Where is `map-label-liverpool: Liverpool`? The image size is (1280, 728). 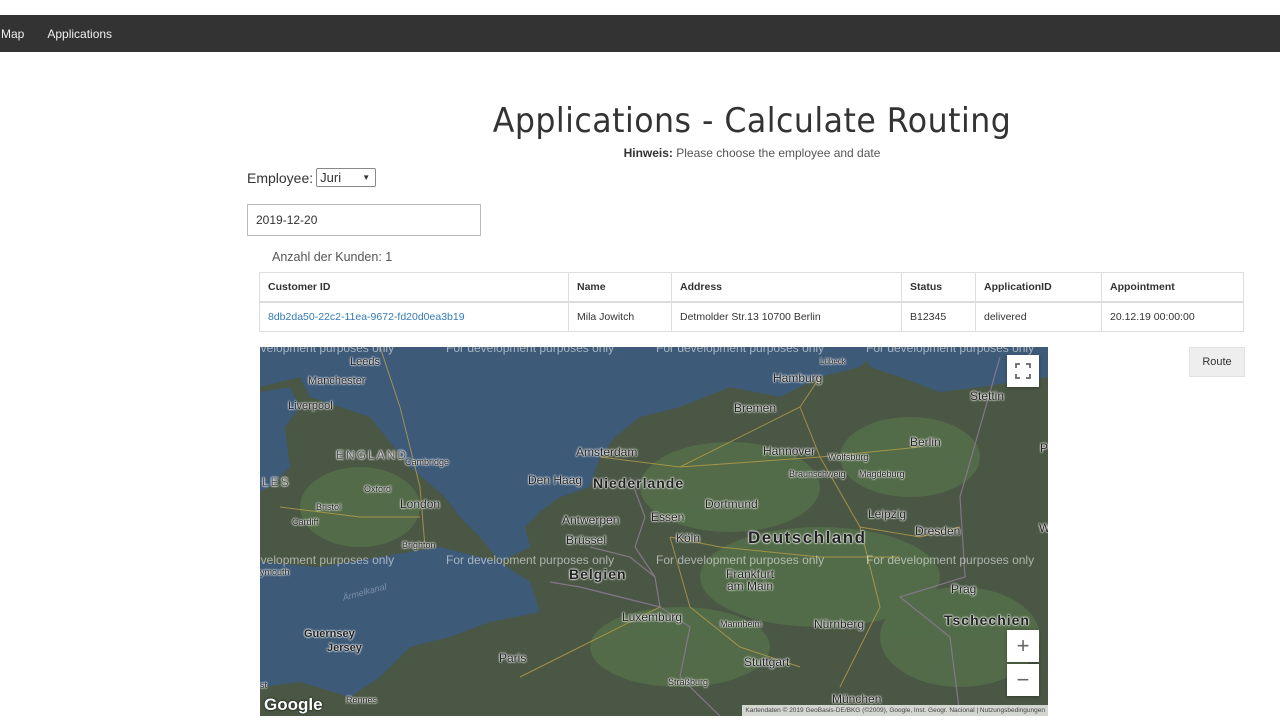
map-label-liverpool: Liverpool is located at coordinates (310, 406).